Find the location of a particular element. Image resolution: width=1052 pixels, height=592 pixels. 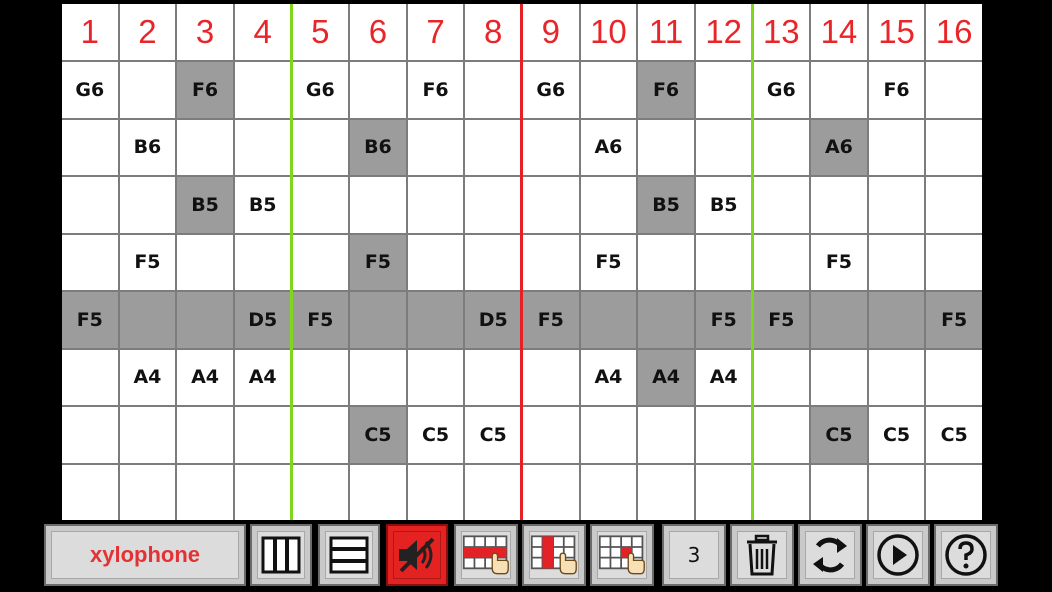

note-cell-r1-c7: F6 is located at coordinates (435, 90).